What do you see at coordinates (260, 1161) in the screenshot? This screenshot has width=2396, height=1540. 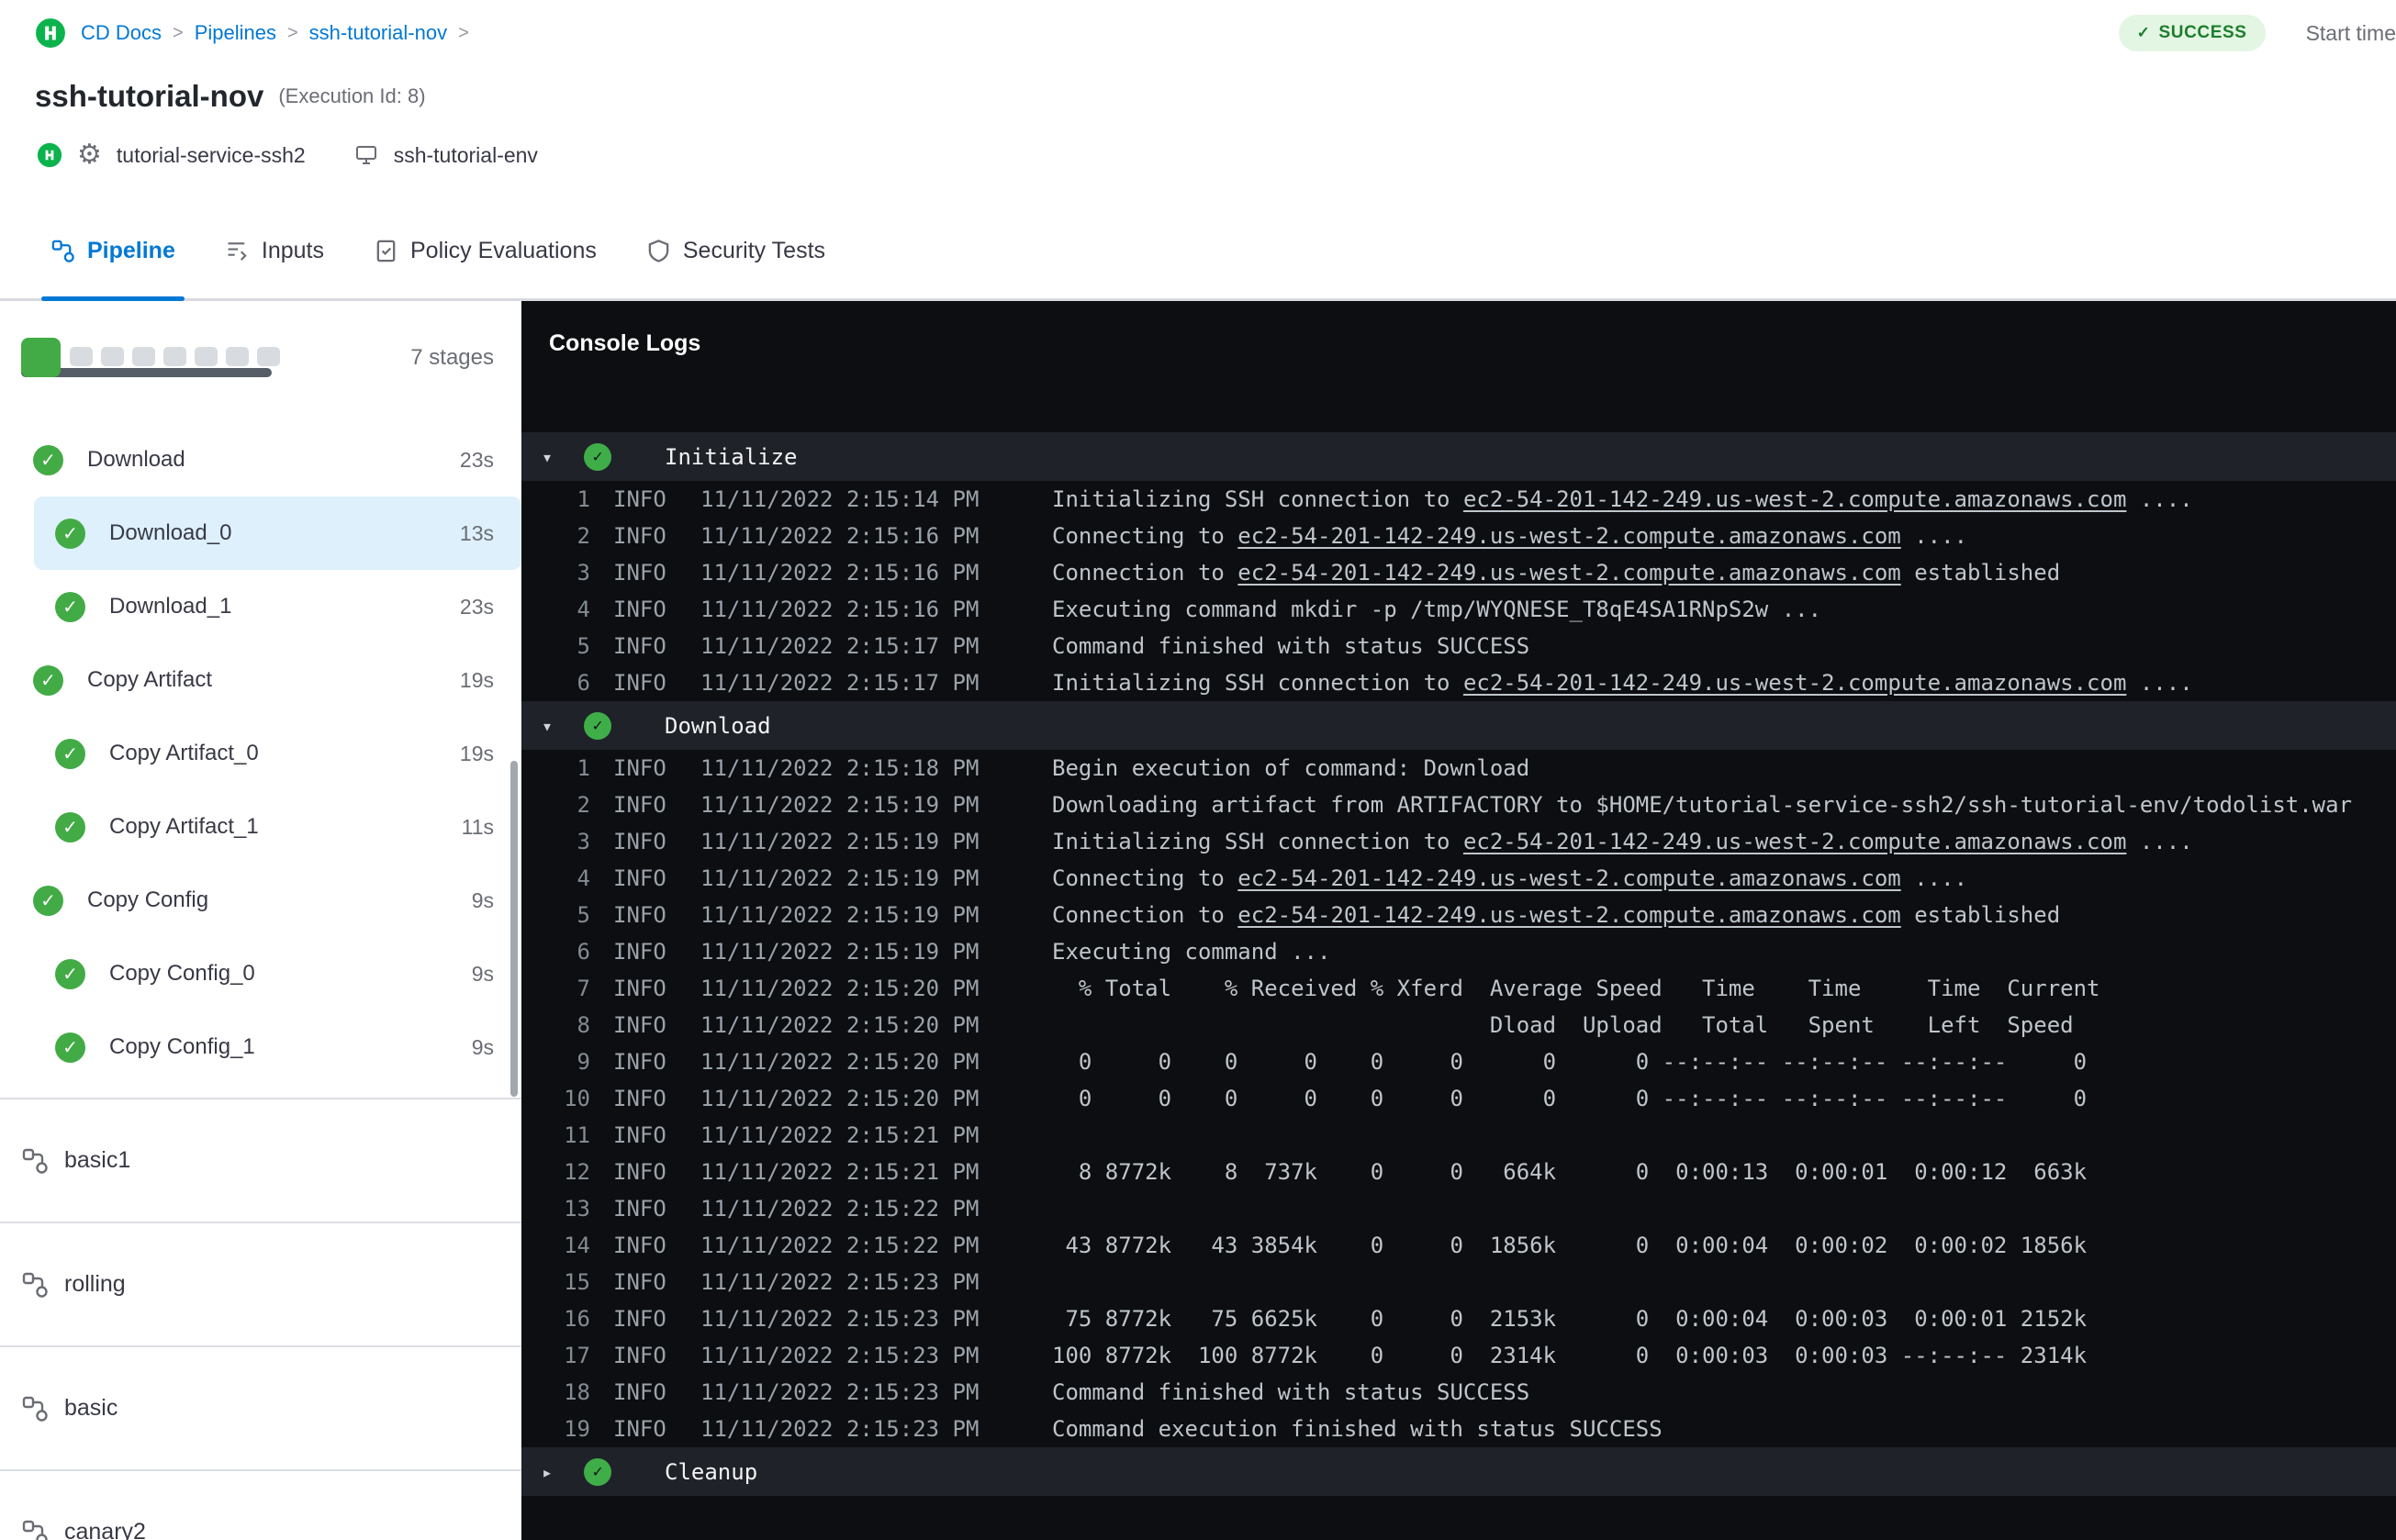 I see `pipeline-list-item-basic1: basic1` at bounding box center [260, 1161].